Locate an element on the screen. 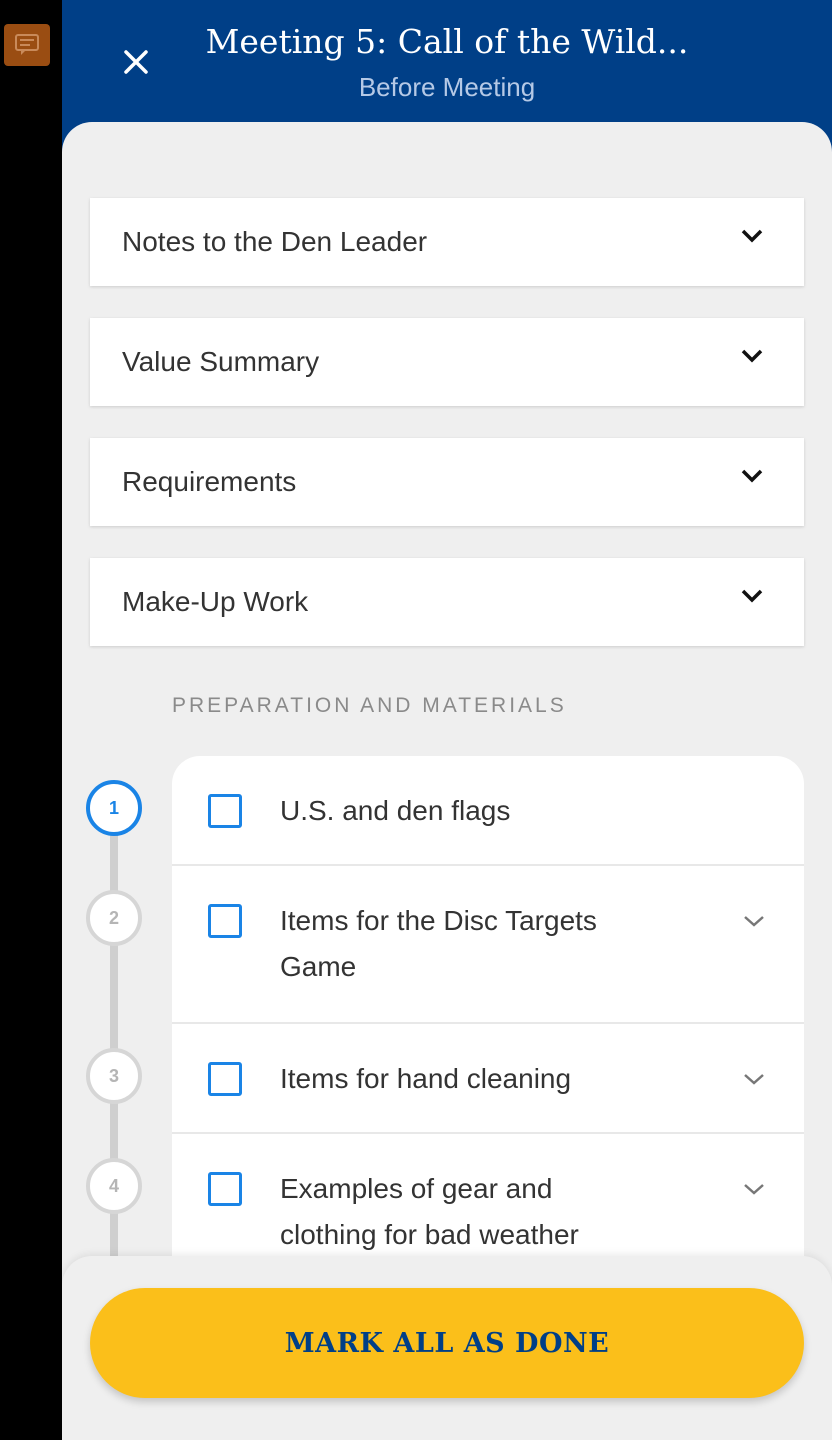 This screenshot has width=832, height=1440. accordion-value-summary: Value Summary is located at coordinates (447, 362).